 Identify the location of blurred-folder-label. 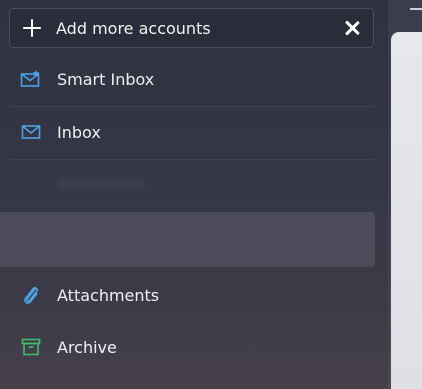
(101, 184).